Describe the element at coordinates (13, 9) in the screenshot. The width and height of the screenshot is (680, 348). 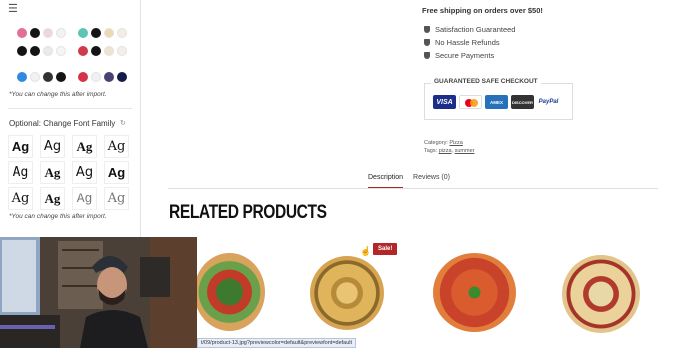
I see `menu-icon: ☰` at that location.